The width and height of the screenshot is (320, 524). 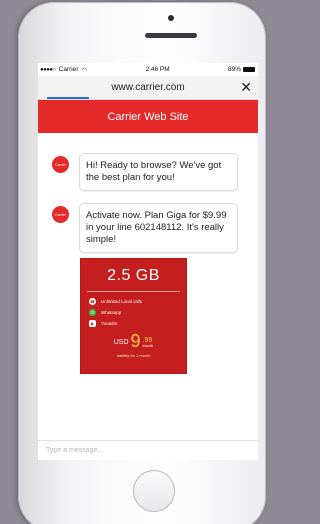 What do you see at coordinates (133, 291) in the screenshot?
I see `plan-divider` at bounding box center [133, 291].